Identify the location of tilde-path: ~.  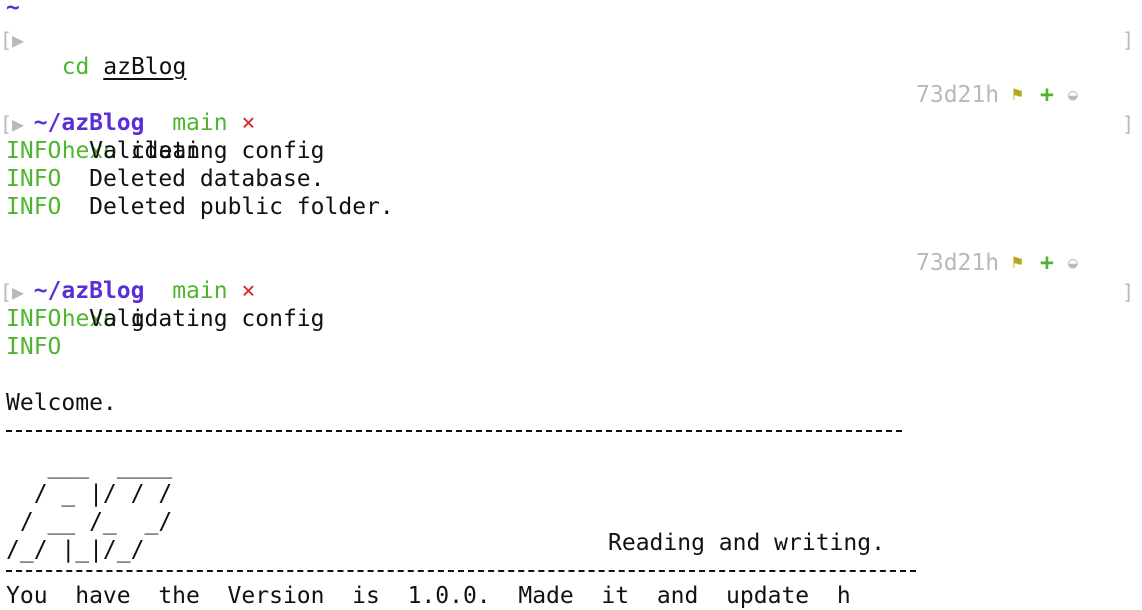
(13, 10).